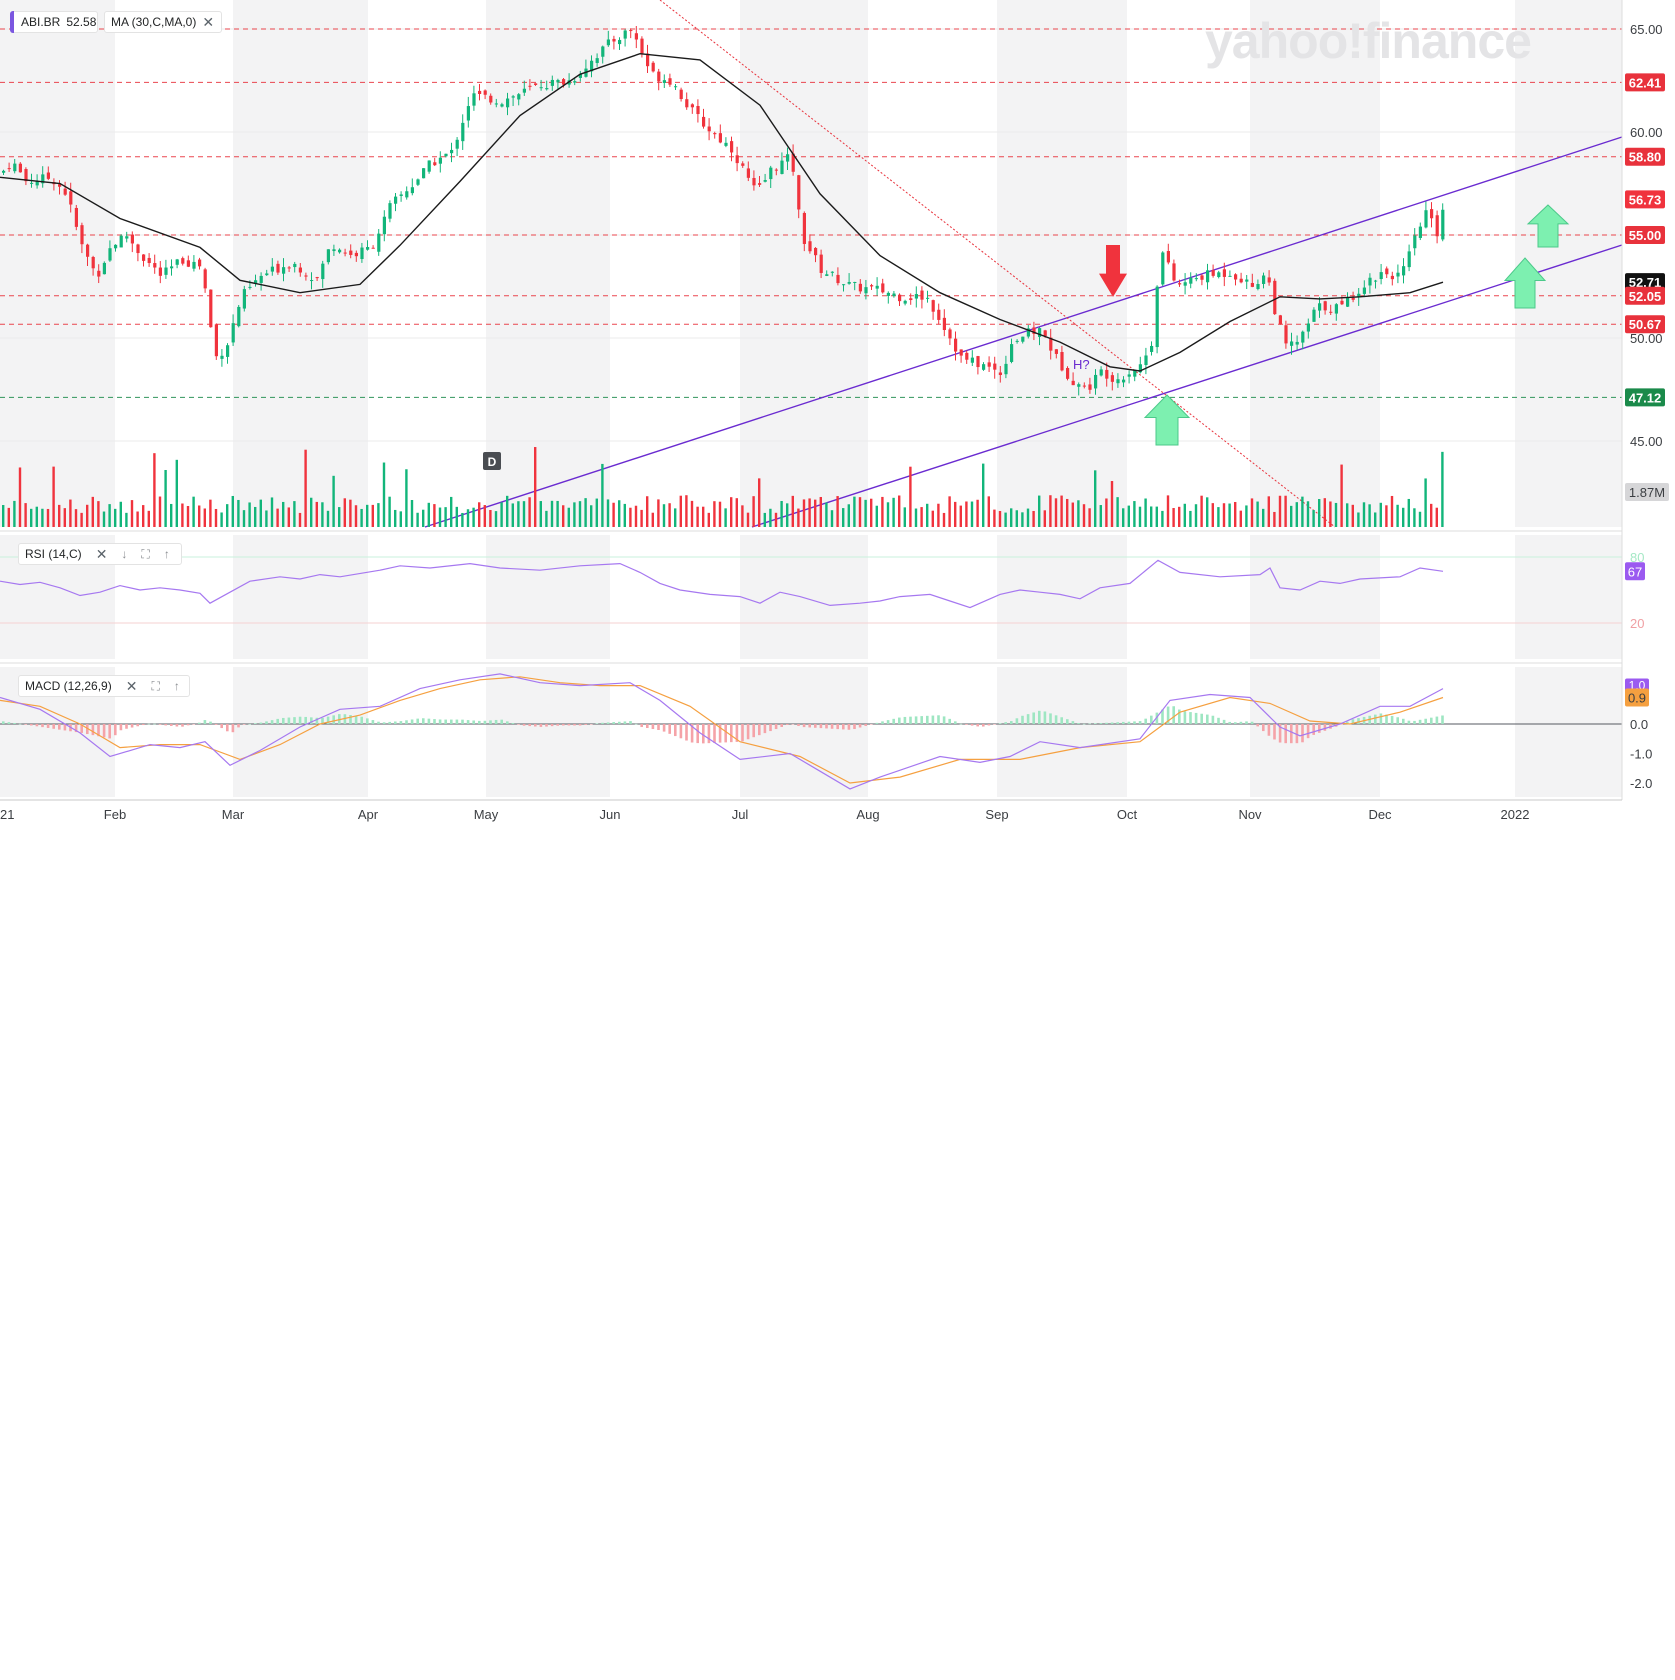 Image resolution: width=1675 pixels, height=1680 pixels. Describe the element at coordinates (1645, 157) in the screenshot. I see `price-badge-label: 58.80` at that location.